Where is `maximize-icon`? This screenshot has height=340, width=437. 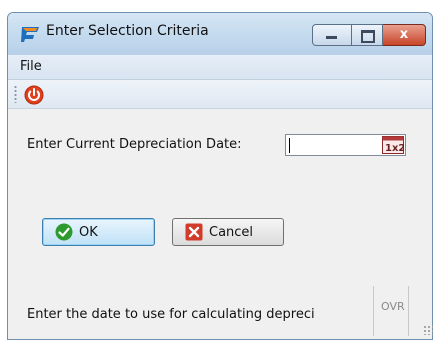 maximize-icon is located at coordinates (368, 36).